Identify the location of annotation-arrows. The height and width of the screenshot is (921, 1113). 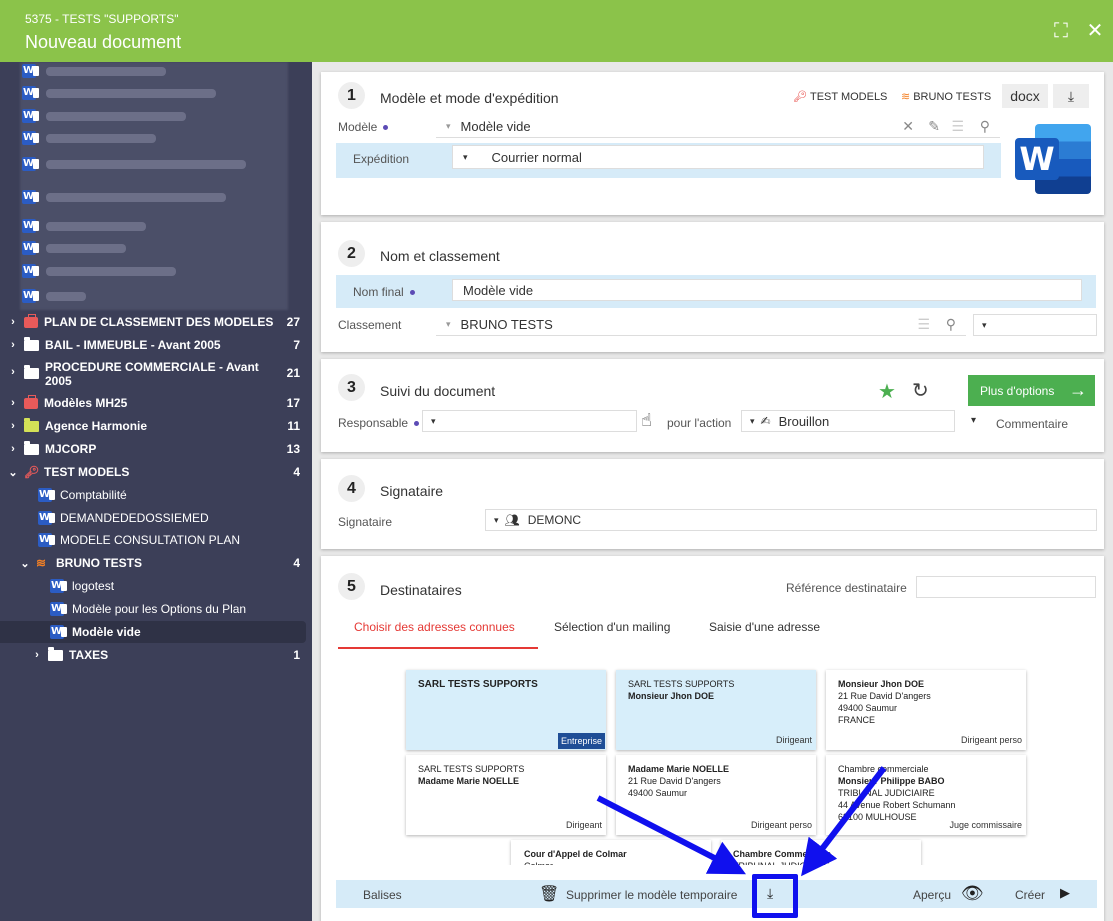
(741, 821).